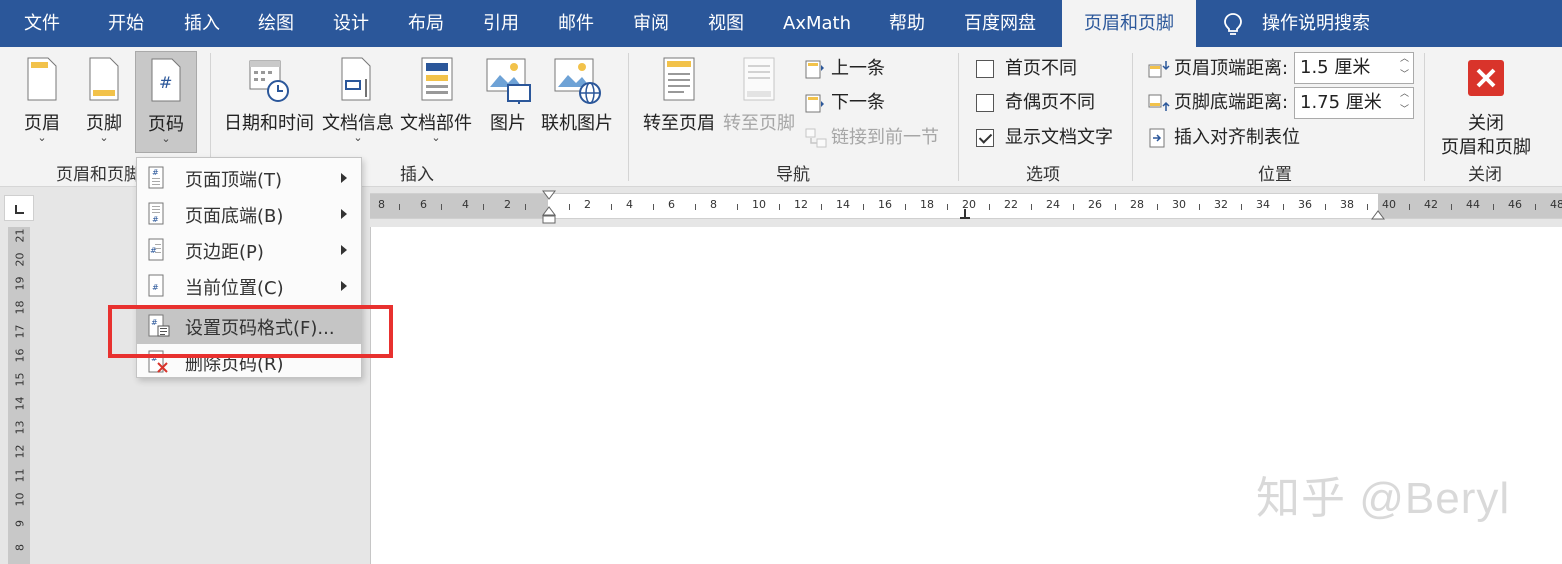 Image resolution: width=1562 pixels, height=564 pixels. I want to click on header-button: 页眉 ⌄, so click(42, 102).